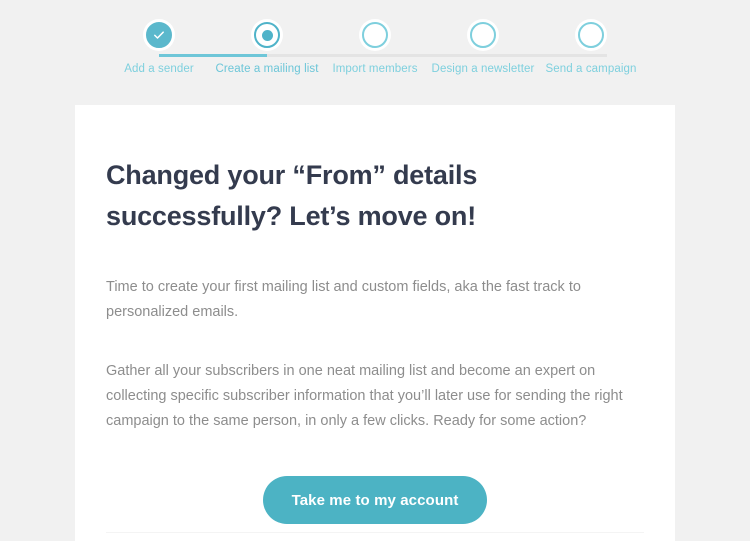 Image resolution: width=750 pixels, height=541 pixels. Describe the element at coordinates (410, 47) in the screenshot. I see `stepper-step-import-members: Import members` at that location.